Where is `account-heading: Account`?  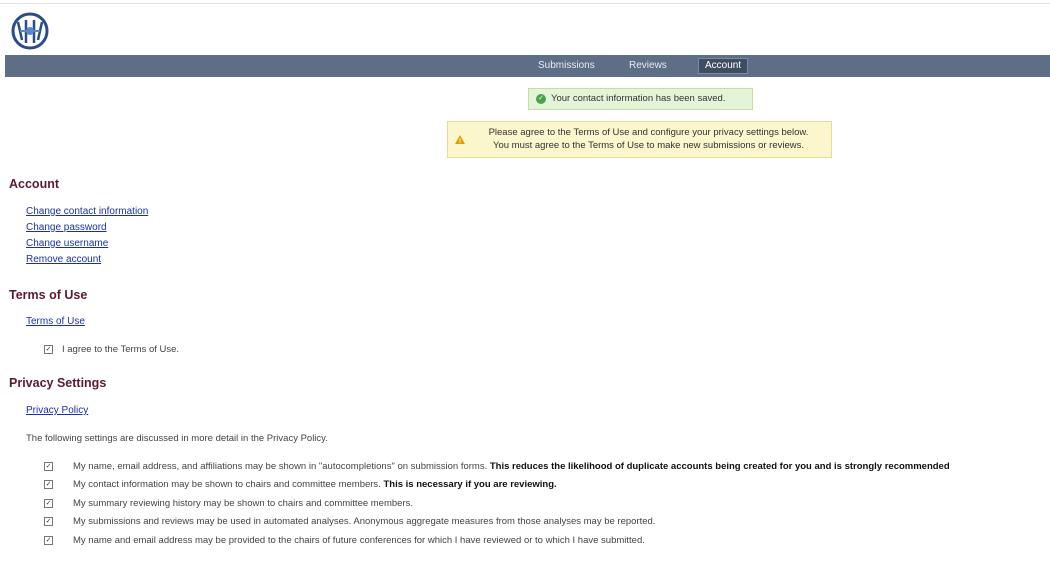 account-heading: Account is located at coordinates (34, 184).